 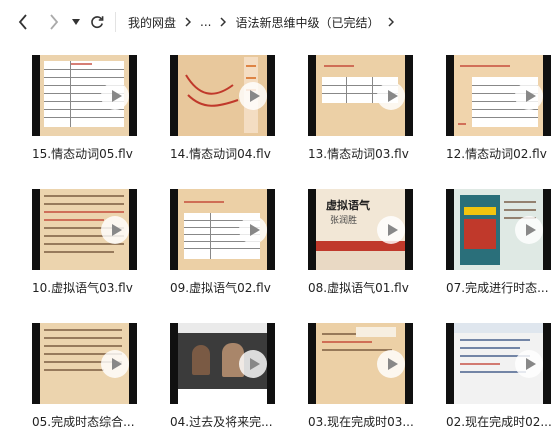 What do you see at coordinates (82, 288) in the screenshot?
I see `file-name: 10.虚拟语气03.flv` at bounding box center [82, 288].